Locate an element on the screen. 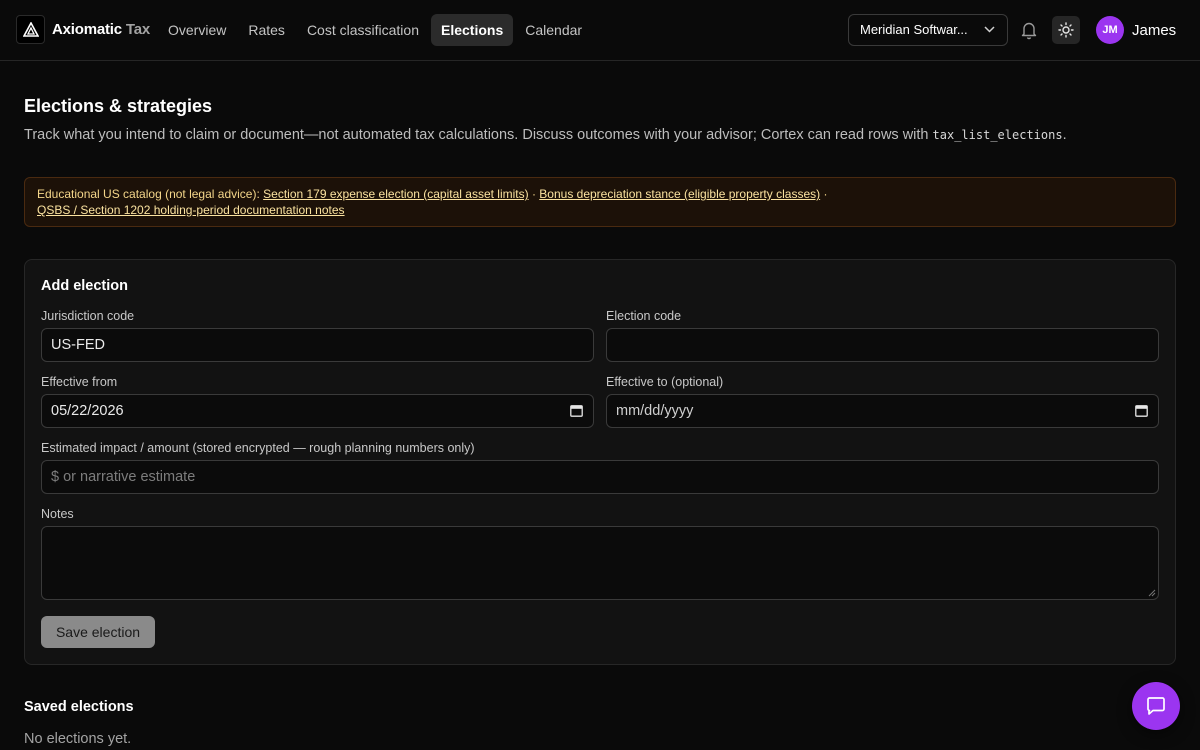 Image resolution: width=1200 pixels, height=750 pixels. chat-bubble-icon is located at coordinates (1156, 706).